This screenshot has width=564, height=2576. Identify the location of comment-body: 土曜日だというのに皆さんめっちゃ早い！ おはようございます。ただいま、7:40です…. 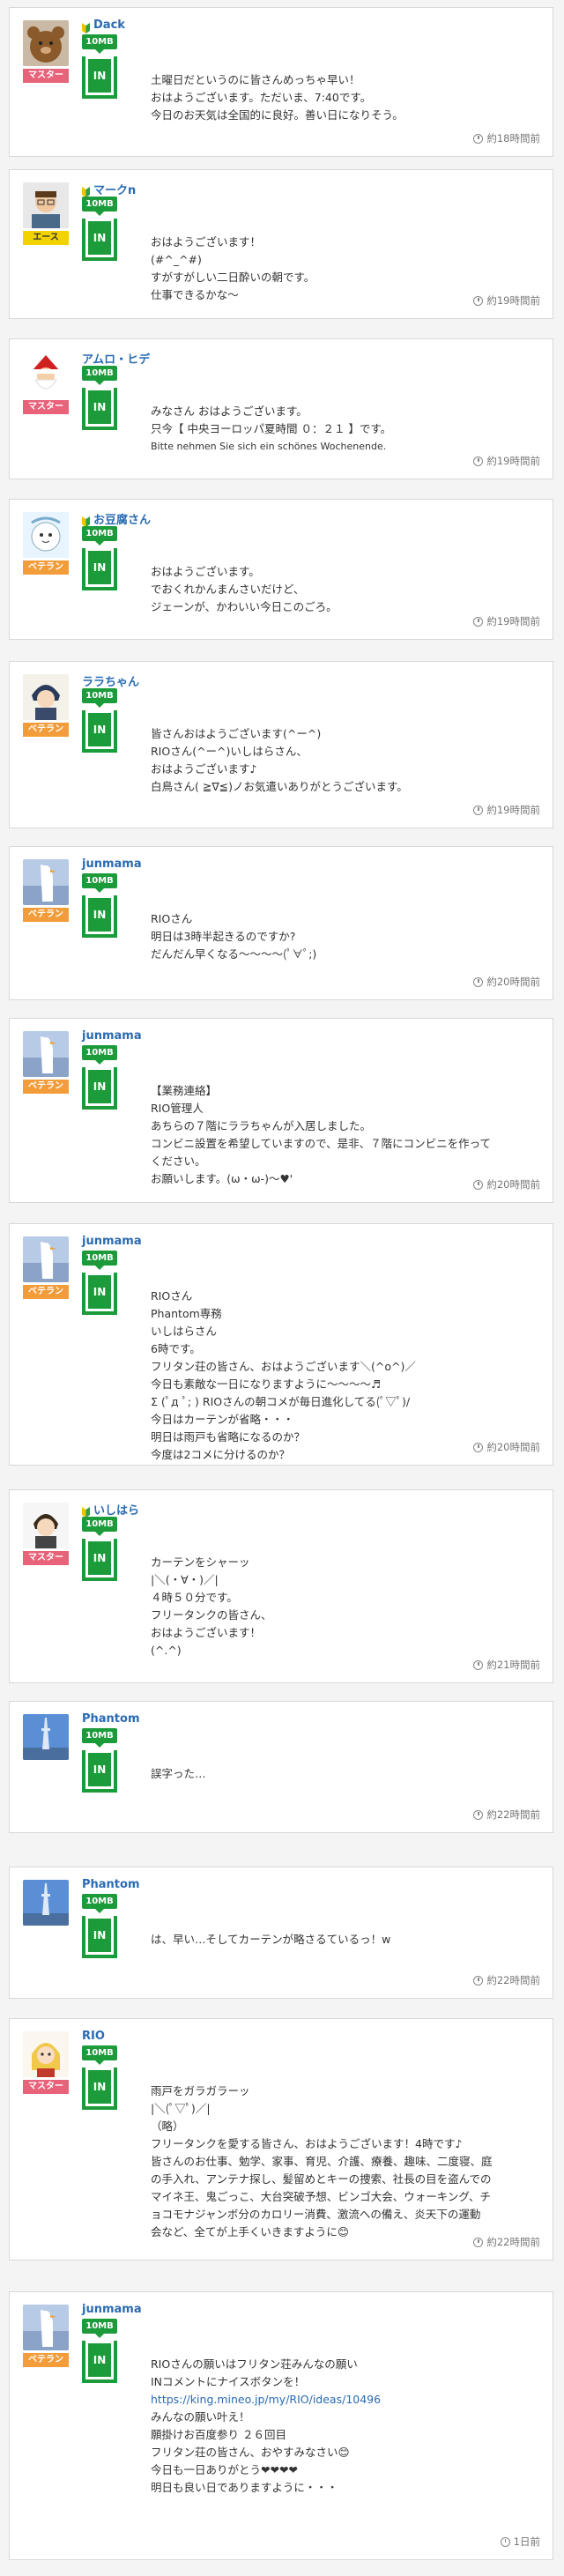
(344, 97).